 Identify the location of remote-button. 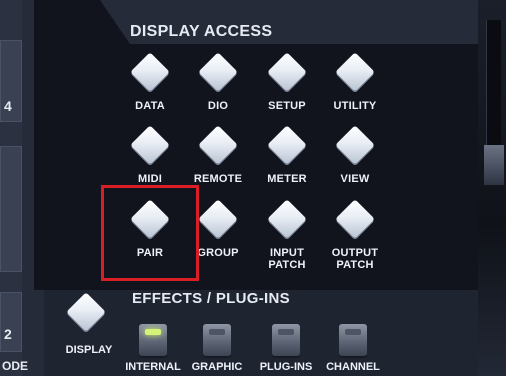
(218, 145).